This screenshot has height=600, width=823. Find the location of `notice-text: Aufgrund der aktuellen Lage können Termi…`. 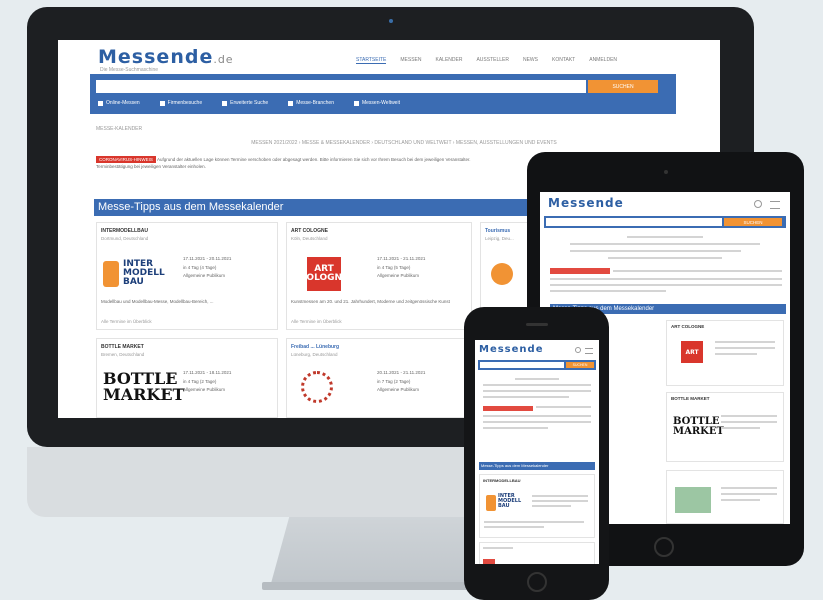

notice-text: Aufgrund der aktuellen Lage können Termi… is located at coordinates (313, 159).